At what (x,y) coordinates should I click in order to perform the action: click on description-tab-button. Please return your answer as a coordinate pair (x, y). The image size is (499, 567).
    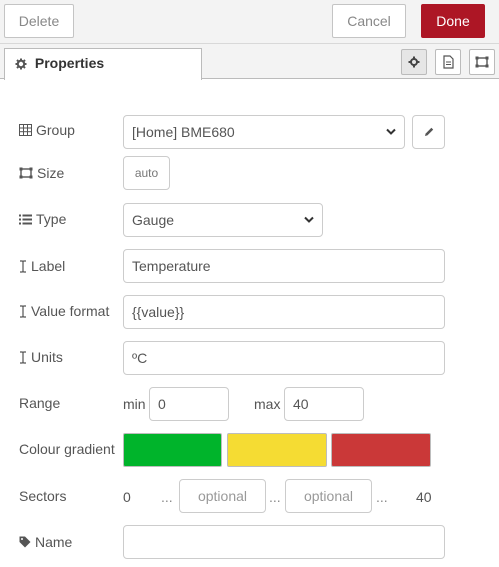
    Looking at the image, I should click on (448, 62).